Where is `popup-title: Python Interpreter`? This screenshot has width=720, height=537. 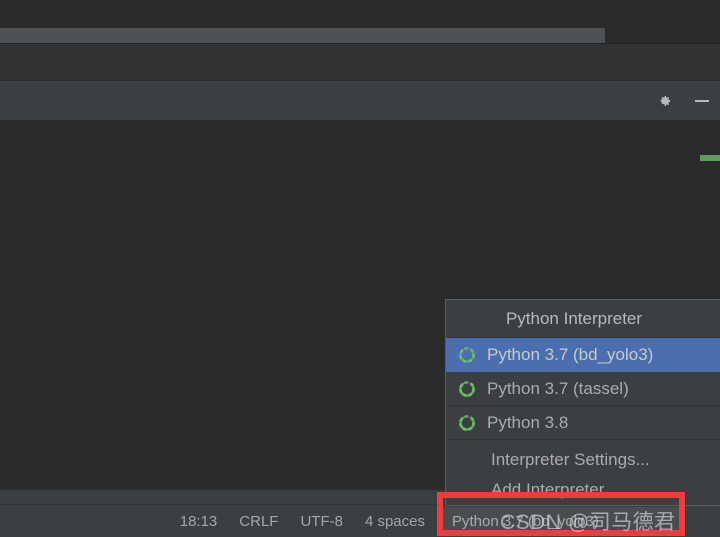
popup-title: Python Interpreter is located at coordinates (583, 319).